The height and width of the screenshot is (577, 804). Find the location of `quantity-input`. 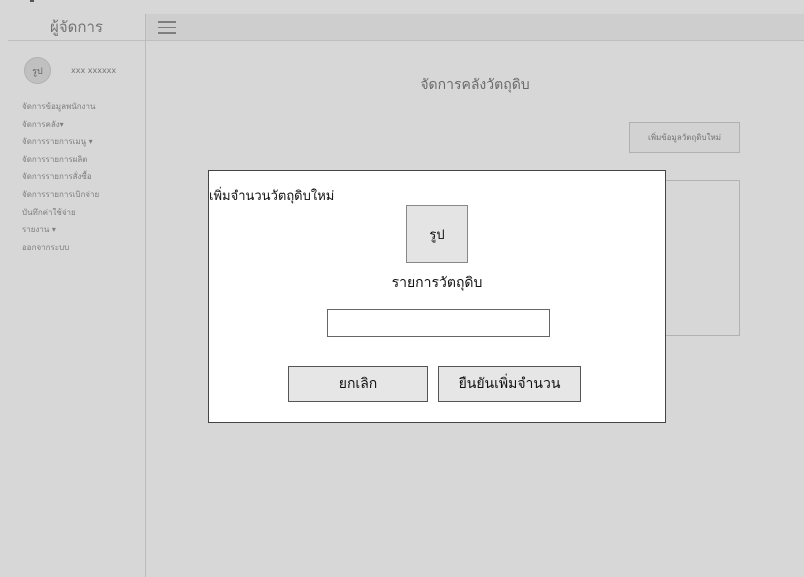

quantity-input is located at coordinates (438, 323).